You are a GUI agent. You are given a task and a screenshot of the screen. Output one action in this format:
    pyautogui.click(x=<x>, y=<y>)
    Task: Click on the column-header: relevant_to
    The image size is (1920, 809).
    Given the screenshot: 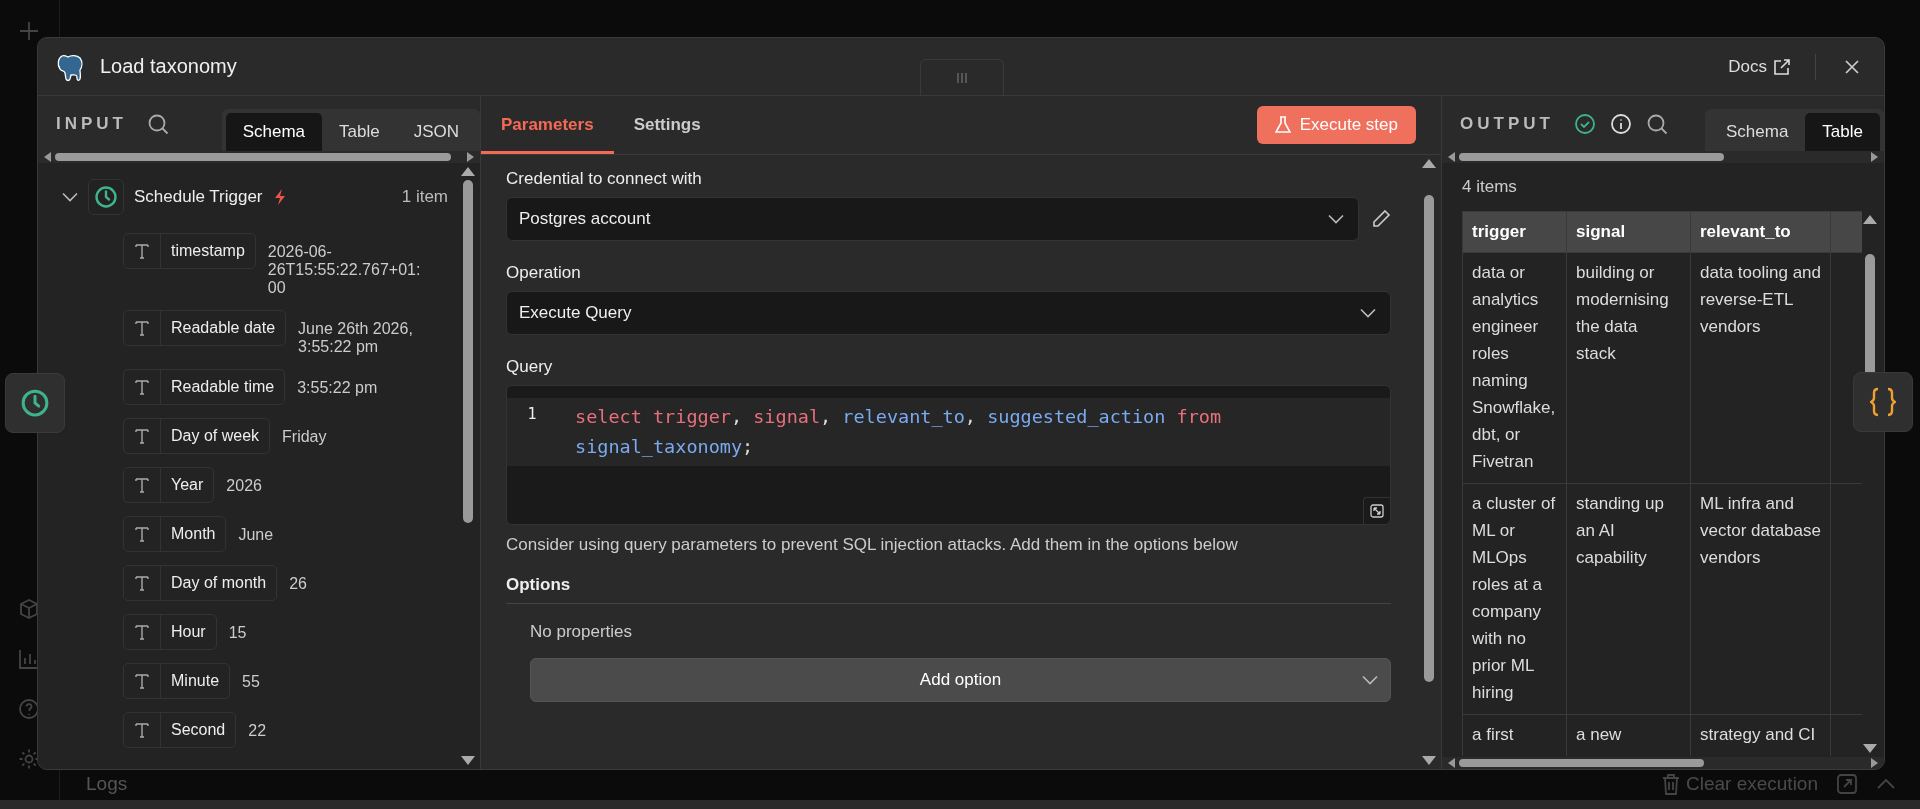 What is the action you would take?
    pyautogui.click(x=1760, y=232)
    